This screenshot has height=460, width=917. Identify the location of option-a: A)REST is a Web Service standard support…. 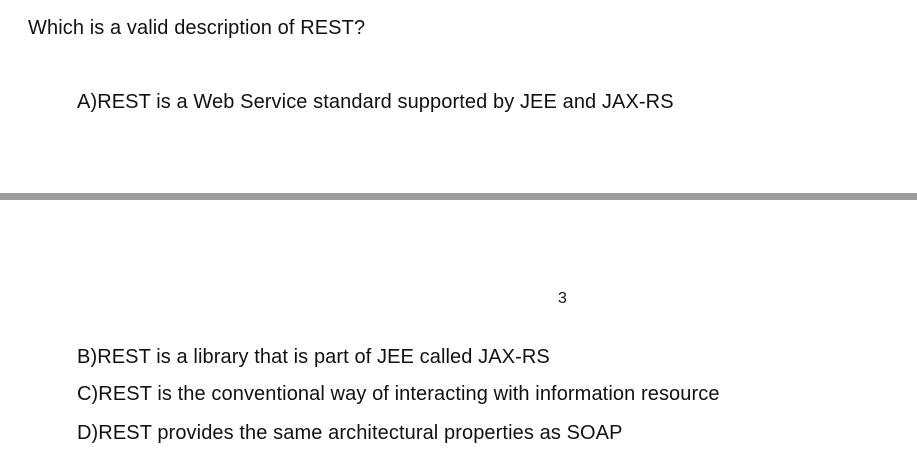
(375, 102).